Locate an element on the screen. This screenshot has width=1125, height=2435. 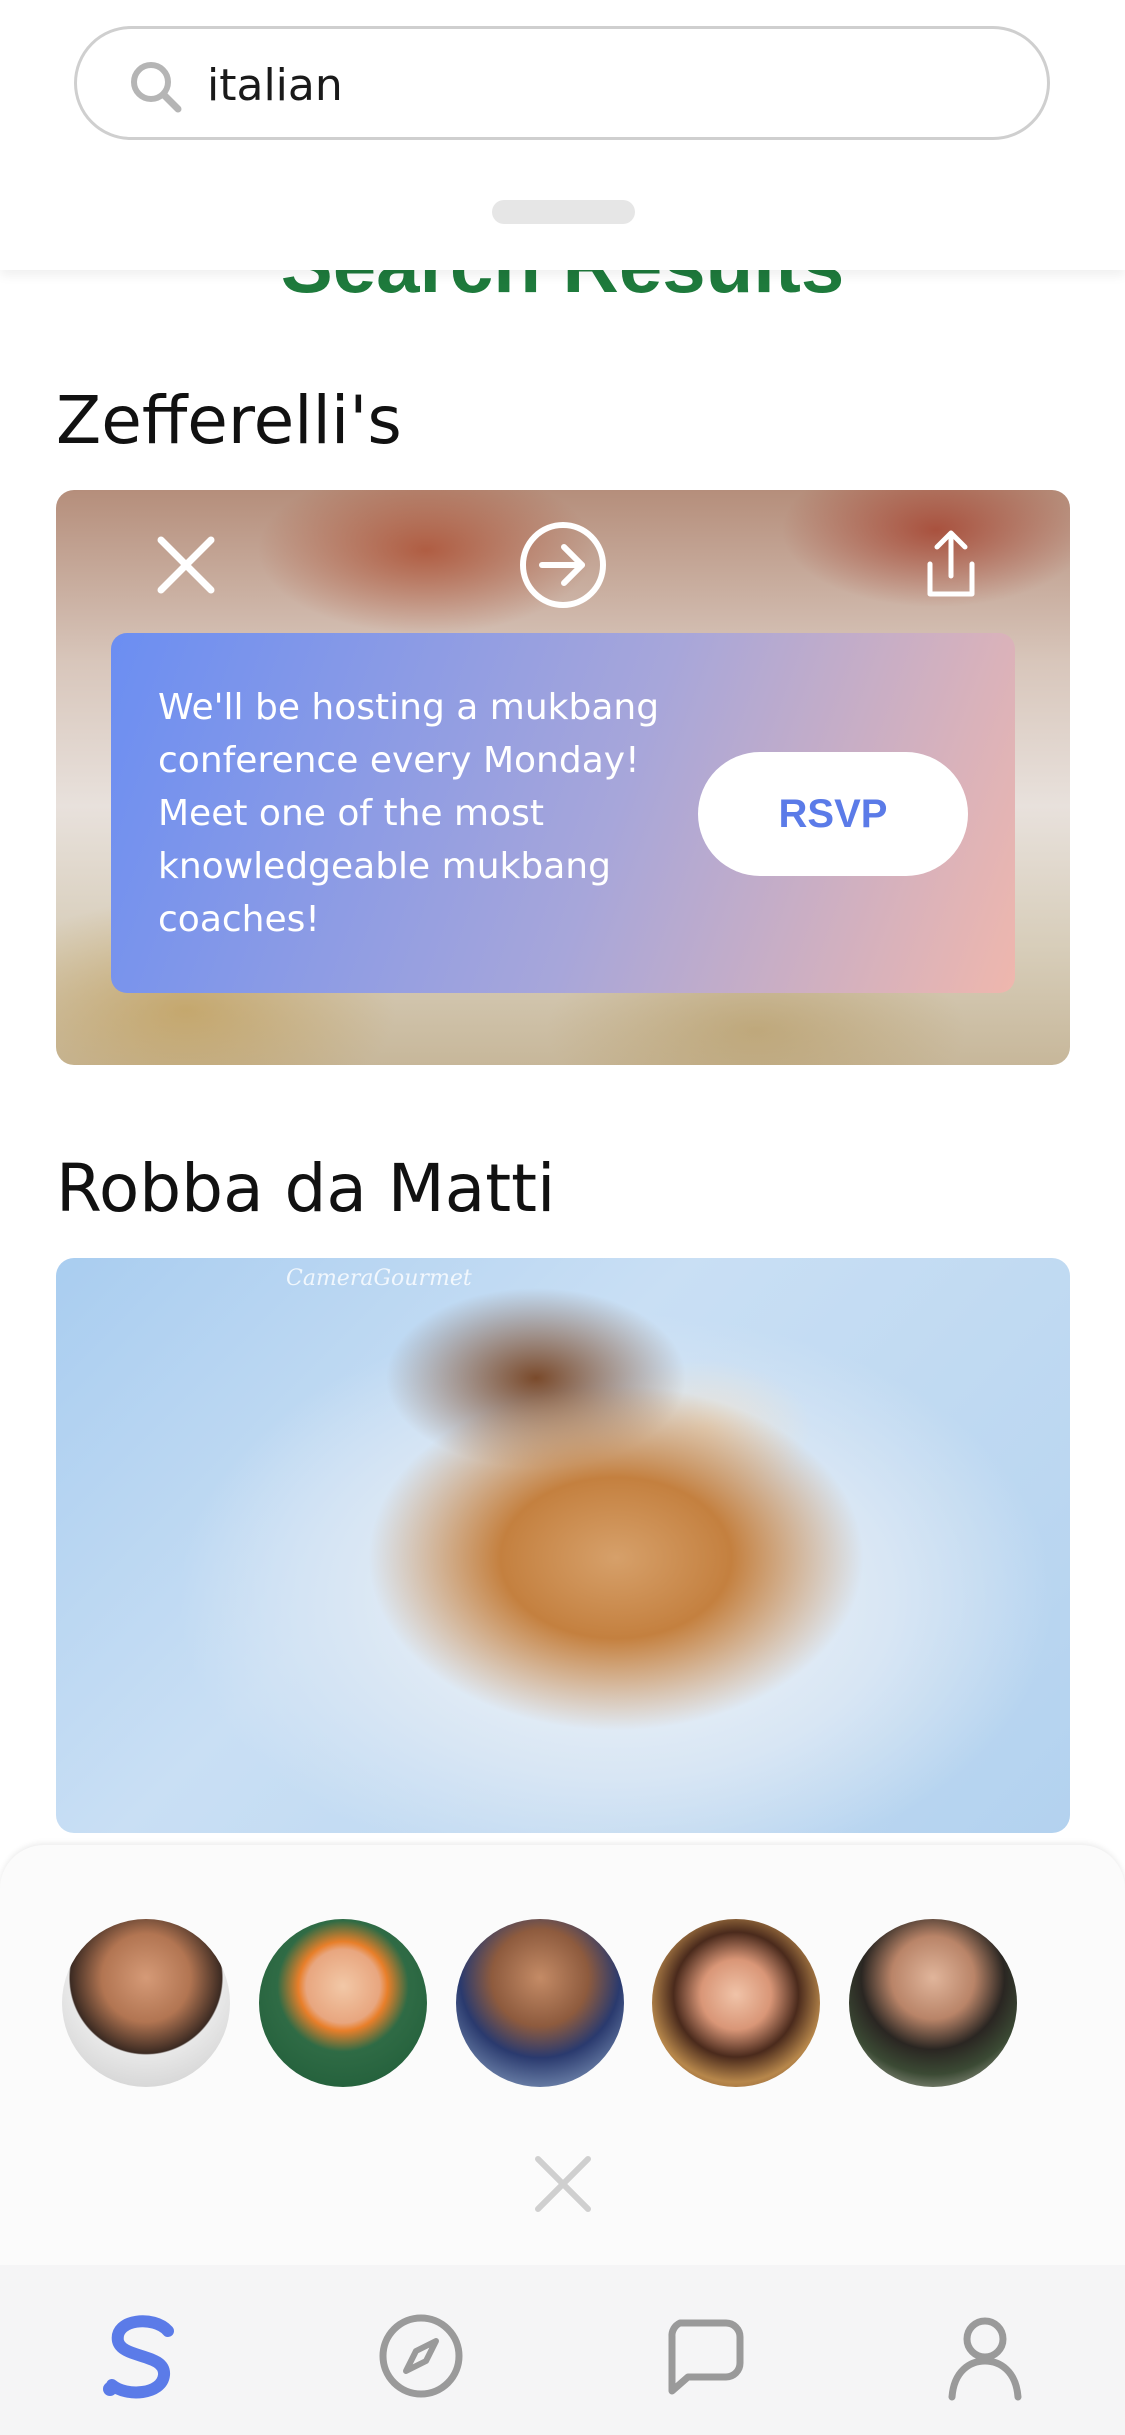
arrow-right-icon is located at coordinates (563, 565).